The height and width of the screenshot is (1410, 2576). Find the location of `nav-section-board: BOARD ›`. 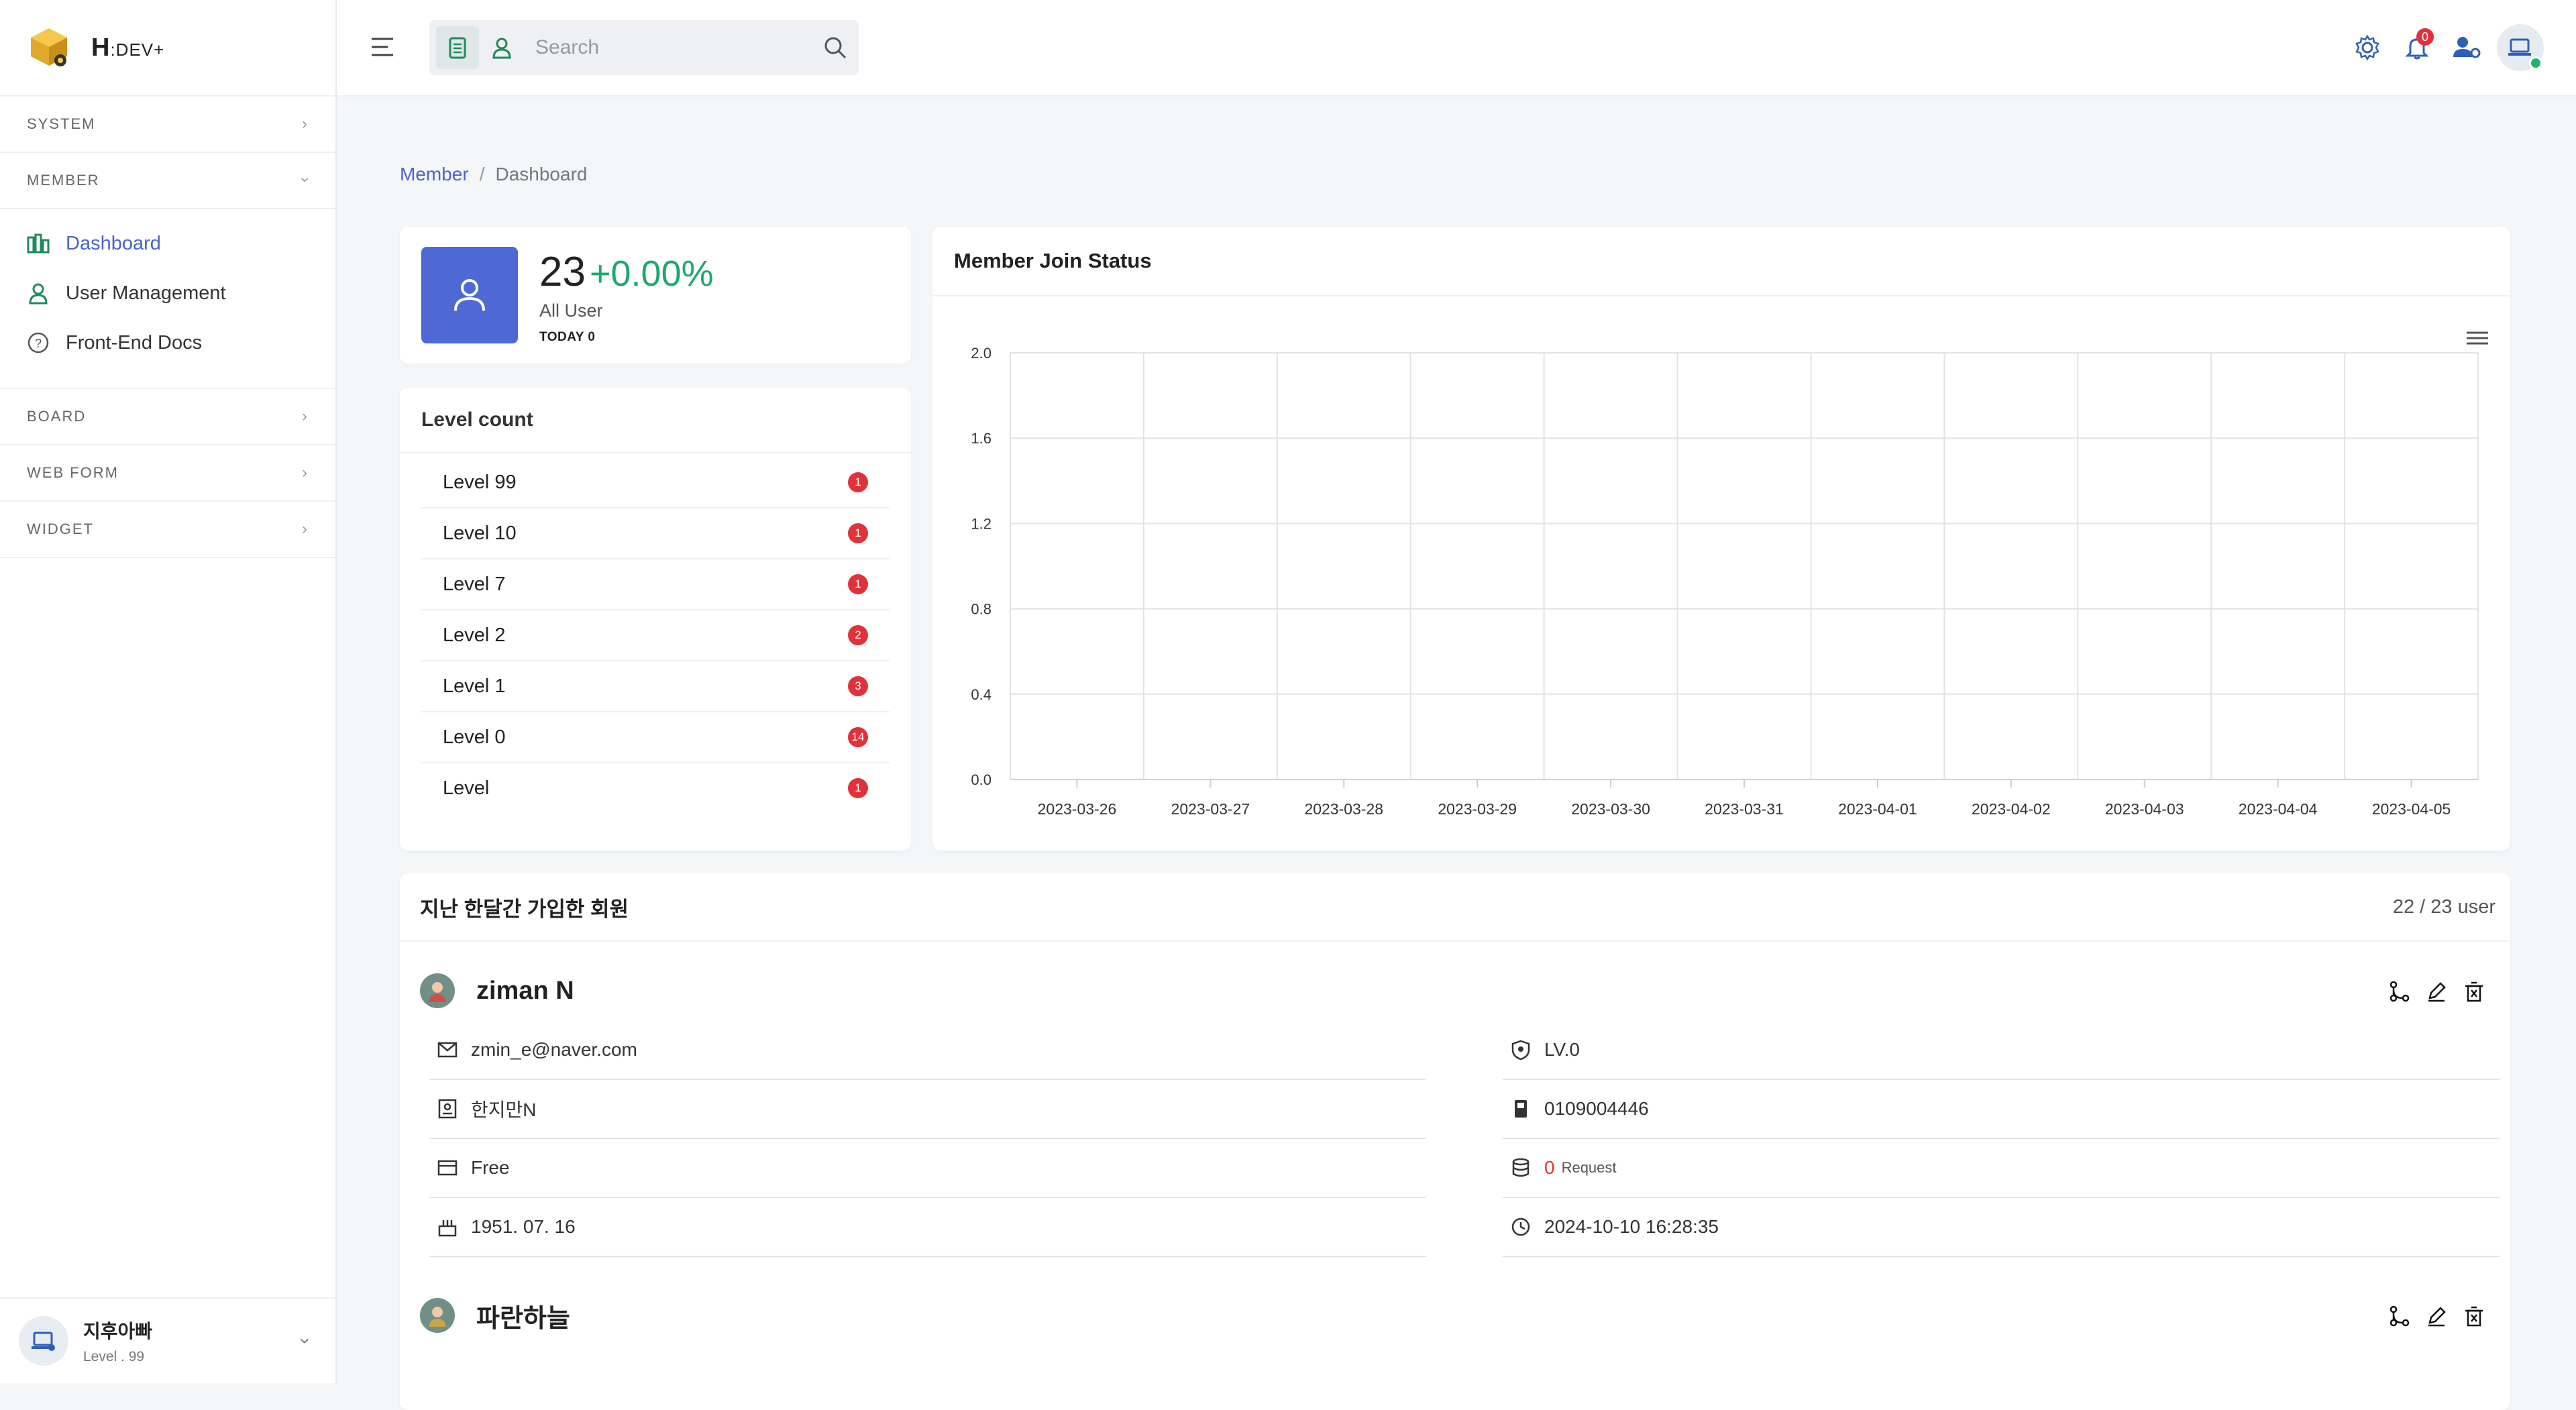

nav-section-board: BOARD › is located at coordinates (167, 417).